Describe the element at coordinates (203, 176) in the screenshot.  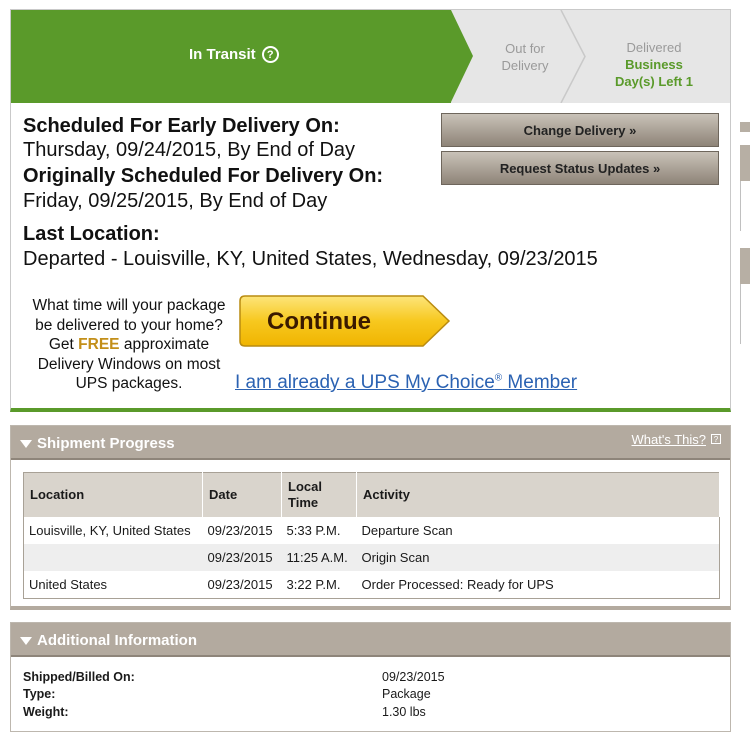
I see `original-delivery-label: Originally Scheduled For Delivery On:` at that location.